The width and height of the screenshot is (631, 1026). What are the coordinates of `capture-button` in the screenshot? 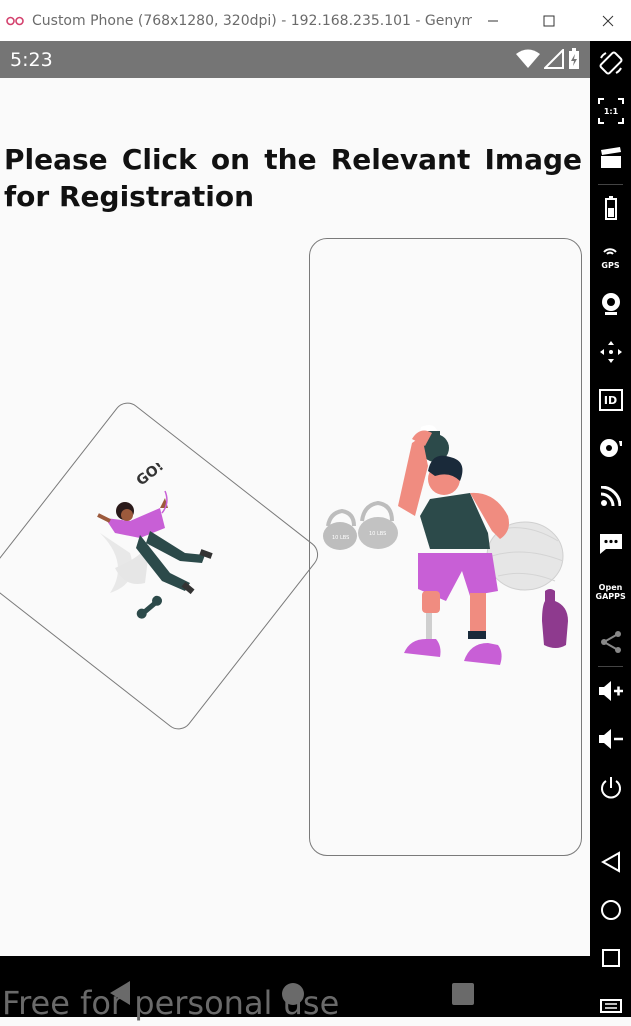 It's located at (610, 158).